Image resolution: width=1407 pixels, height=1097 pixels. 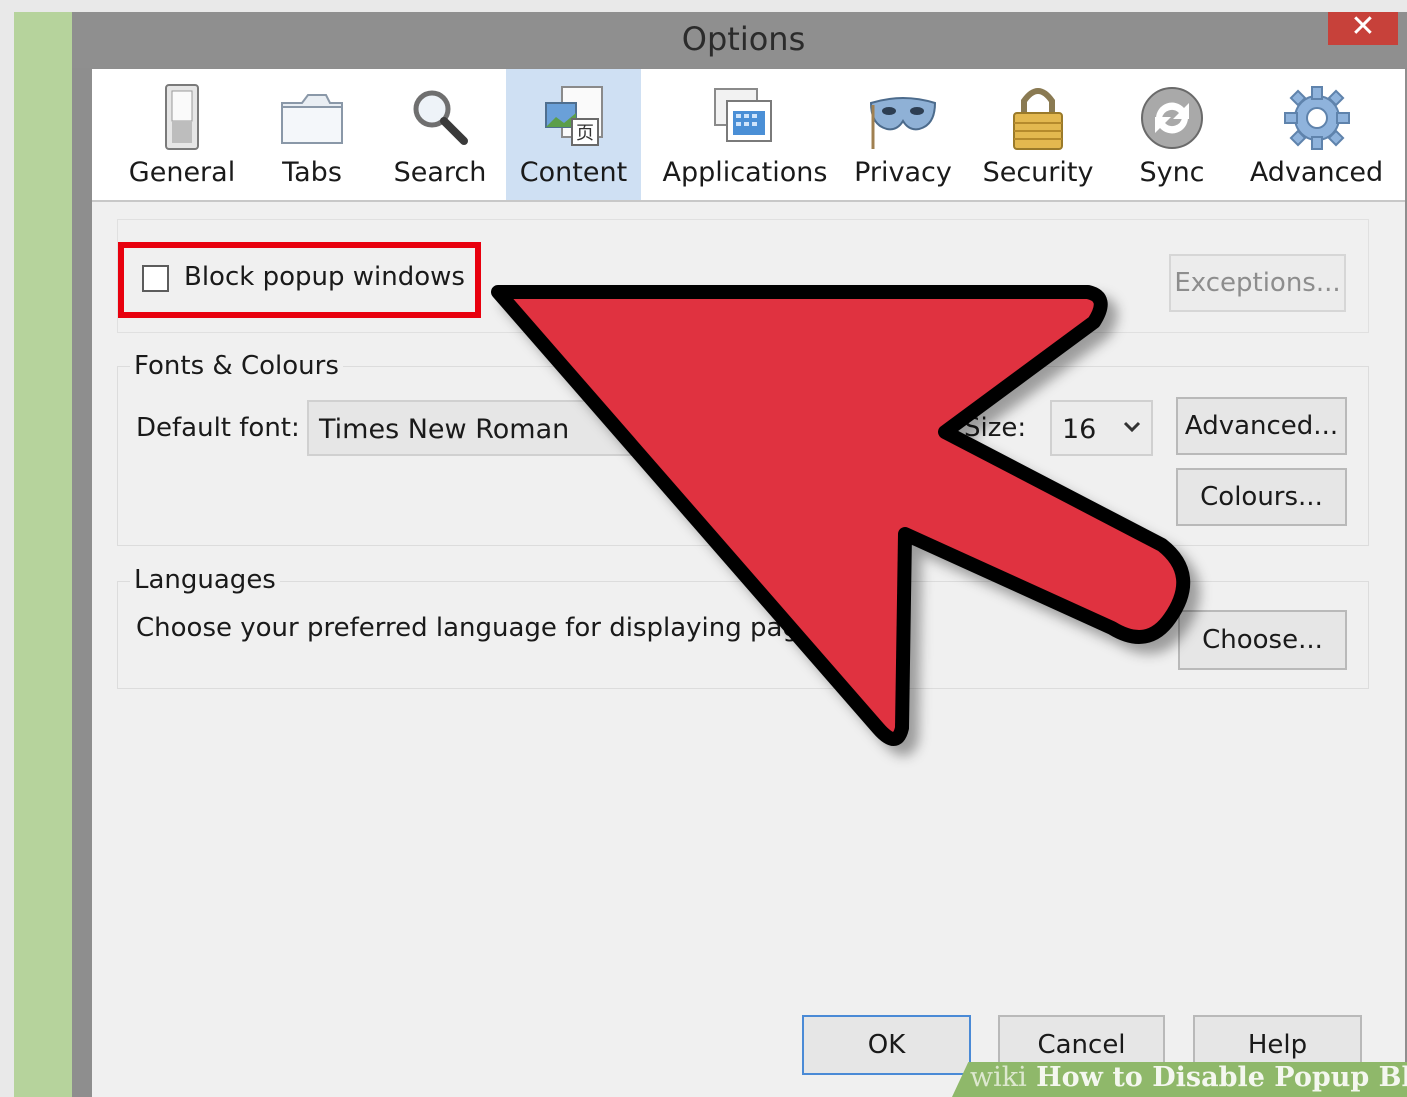 What do you see at coordinates (998, 1077) in the screenshot?
I see `watermark-brand: wiki` at bounding box center [998, 1077].